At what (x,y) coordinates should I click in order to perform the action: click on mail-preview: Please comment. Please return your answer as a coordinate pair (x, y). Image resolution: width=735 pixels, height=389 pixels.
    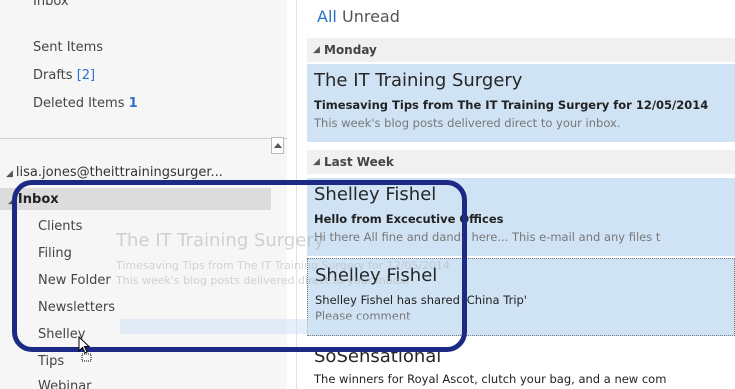
    Looking at the image, I should click on (363, 316).